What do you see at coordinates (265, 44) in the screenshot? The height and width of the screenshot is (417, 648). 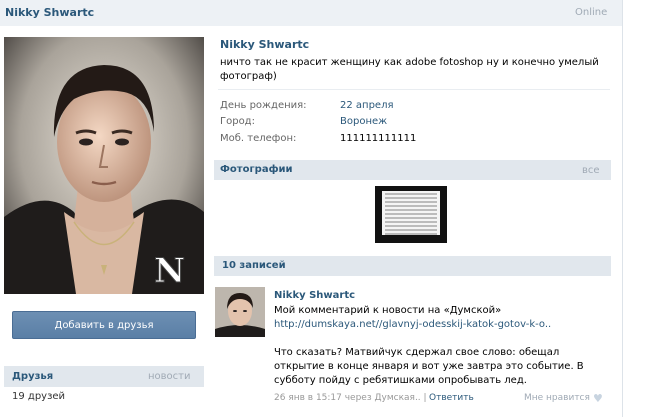 I see `profile-name: Nikky Shwartc` at bounding box center [265, 44].